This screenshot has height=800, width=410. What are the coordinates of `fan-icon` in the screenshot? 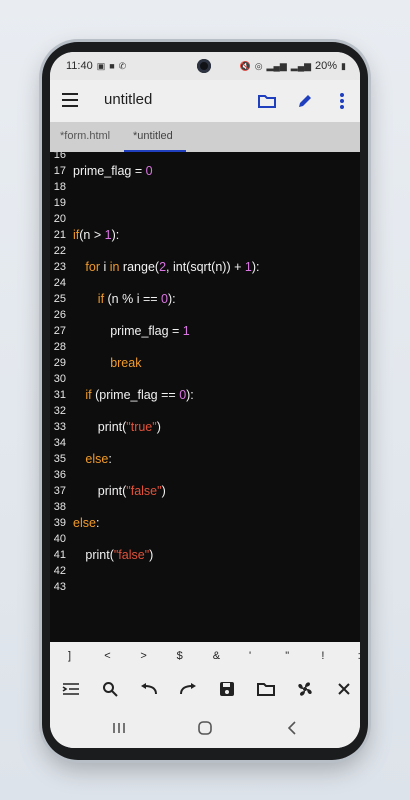 It's located at (305, 689).